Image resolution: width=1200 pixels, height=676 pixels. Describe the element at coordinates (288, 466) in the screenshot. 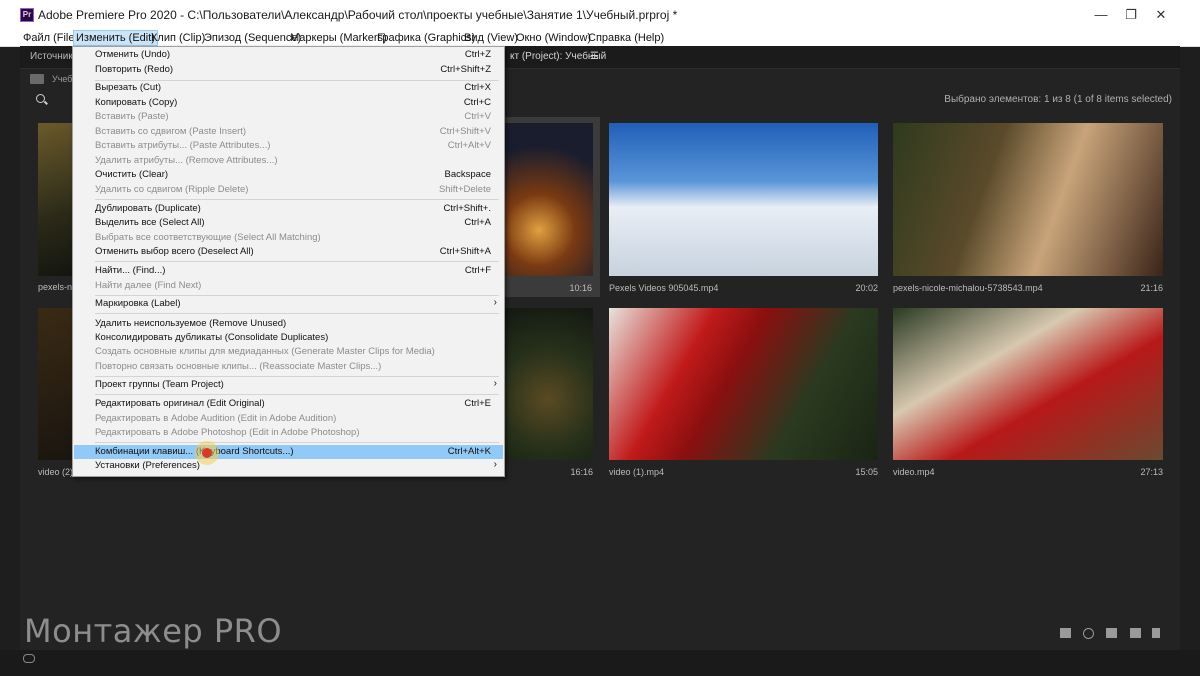

I see `menu-item-preferences: Установки (Preferences) ›` at that location.